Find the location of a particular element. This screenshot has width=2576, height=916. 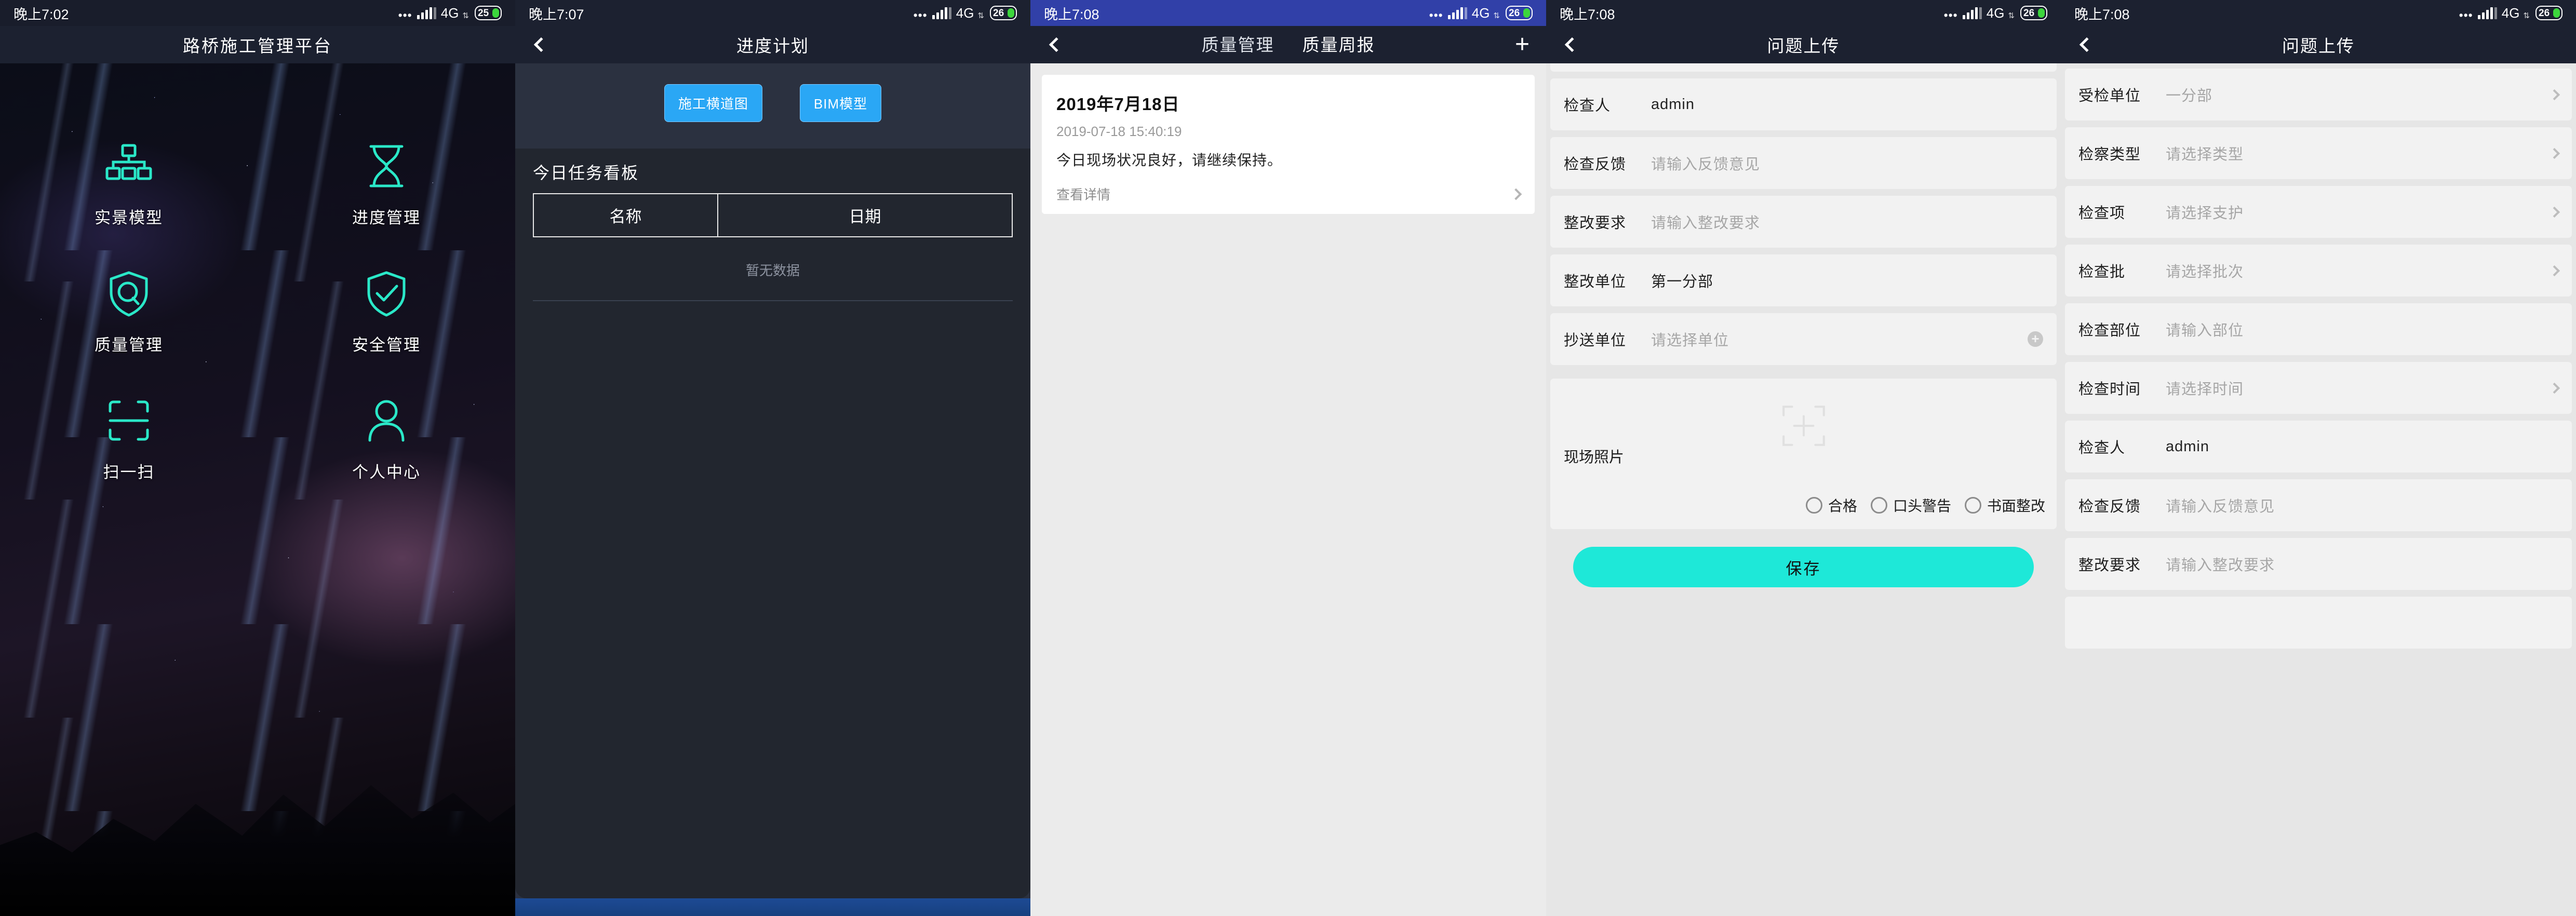

add-photo-icon is located at coordinates (1804, 425).